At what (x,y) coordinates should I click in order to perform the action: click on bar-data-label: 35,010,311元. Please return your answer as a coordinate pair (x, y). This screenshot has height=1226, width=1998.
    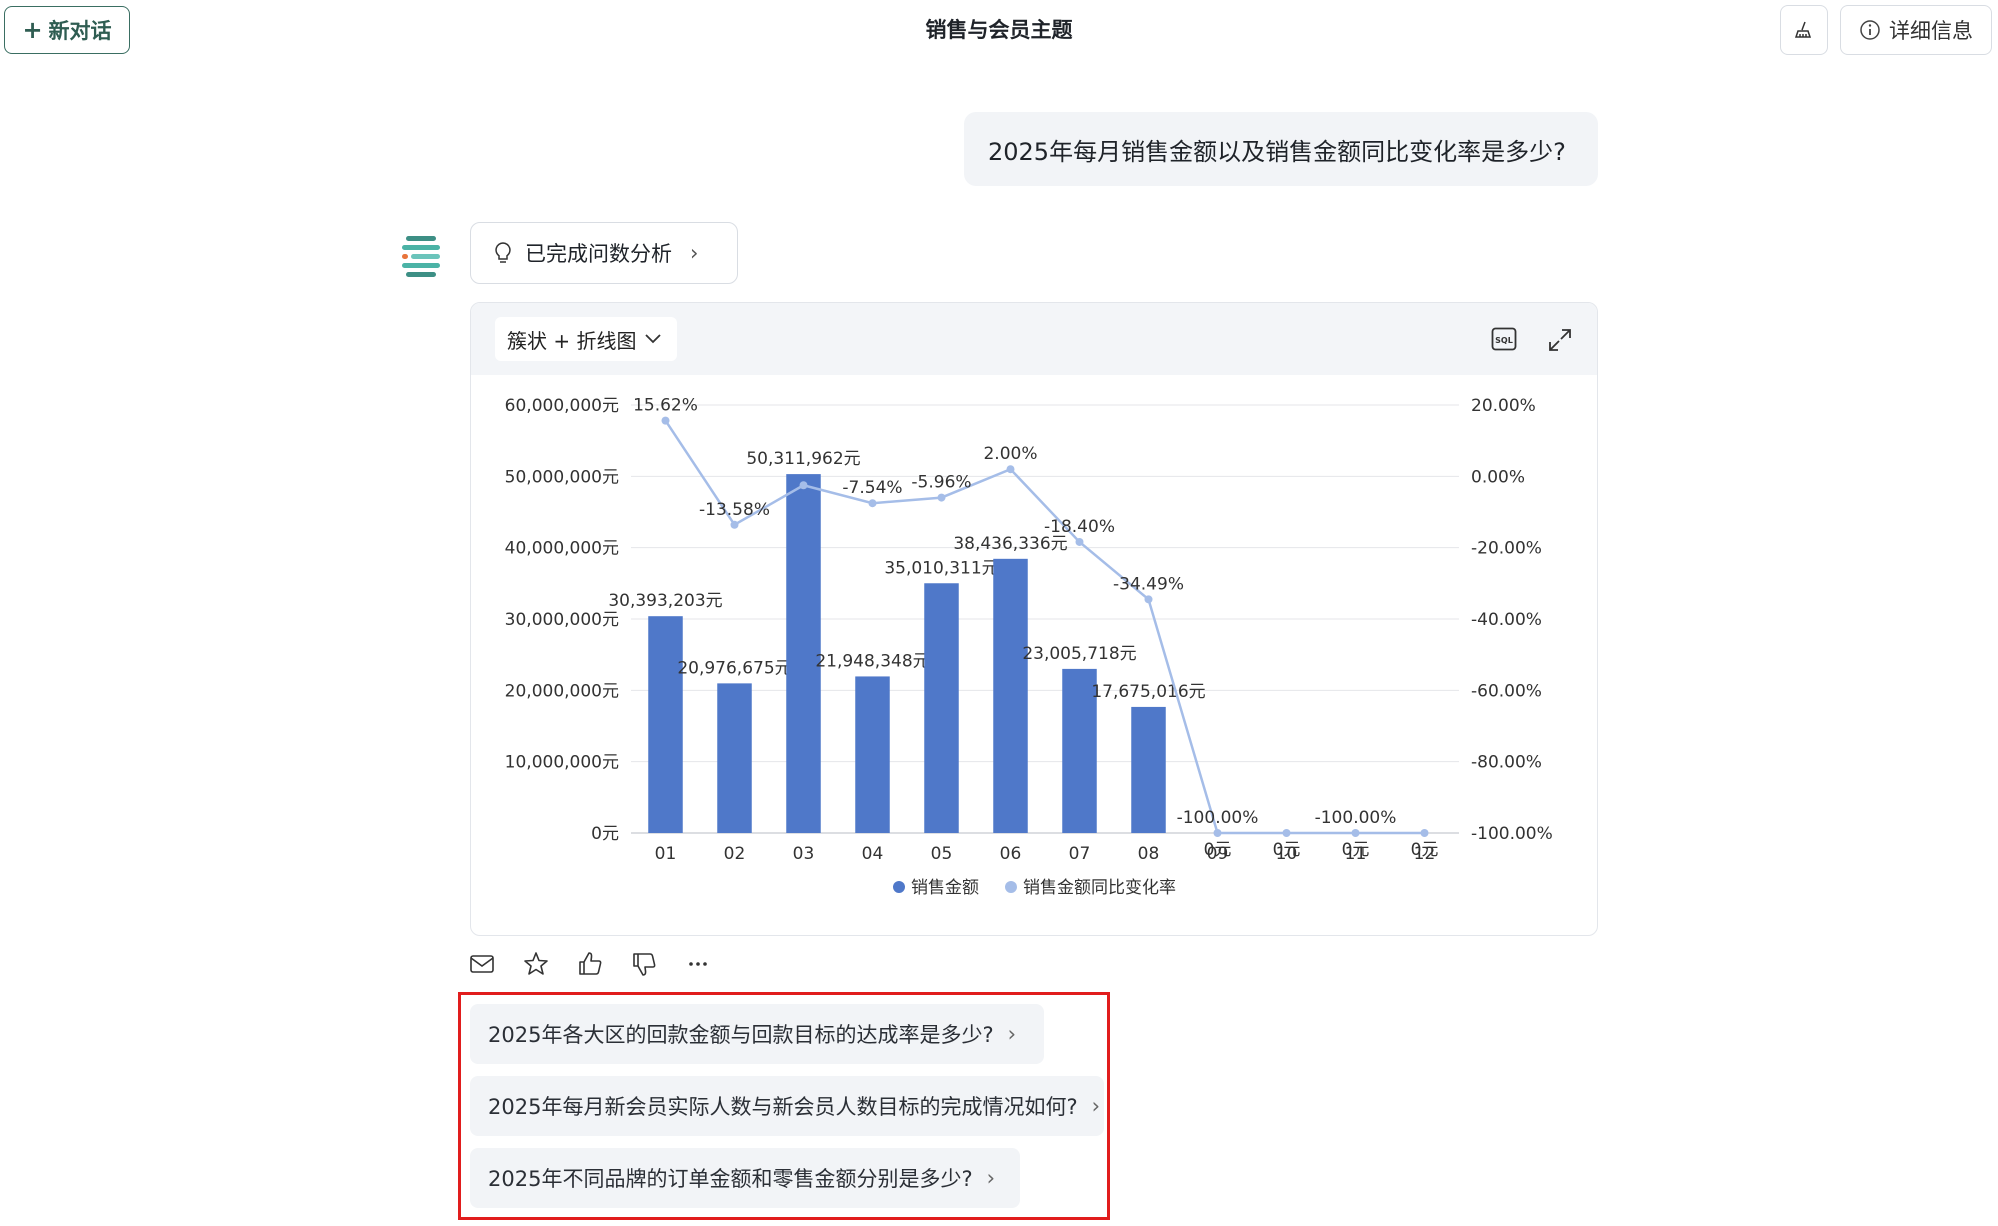
    Looking at the image, I should click on (941, 568).